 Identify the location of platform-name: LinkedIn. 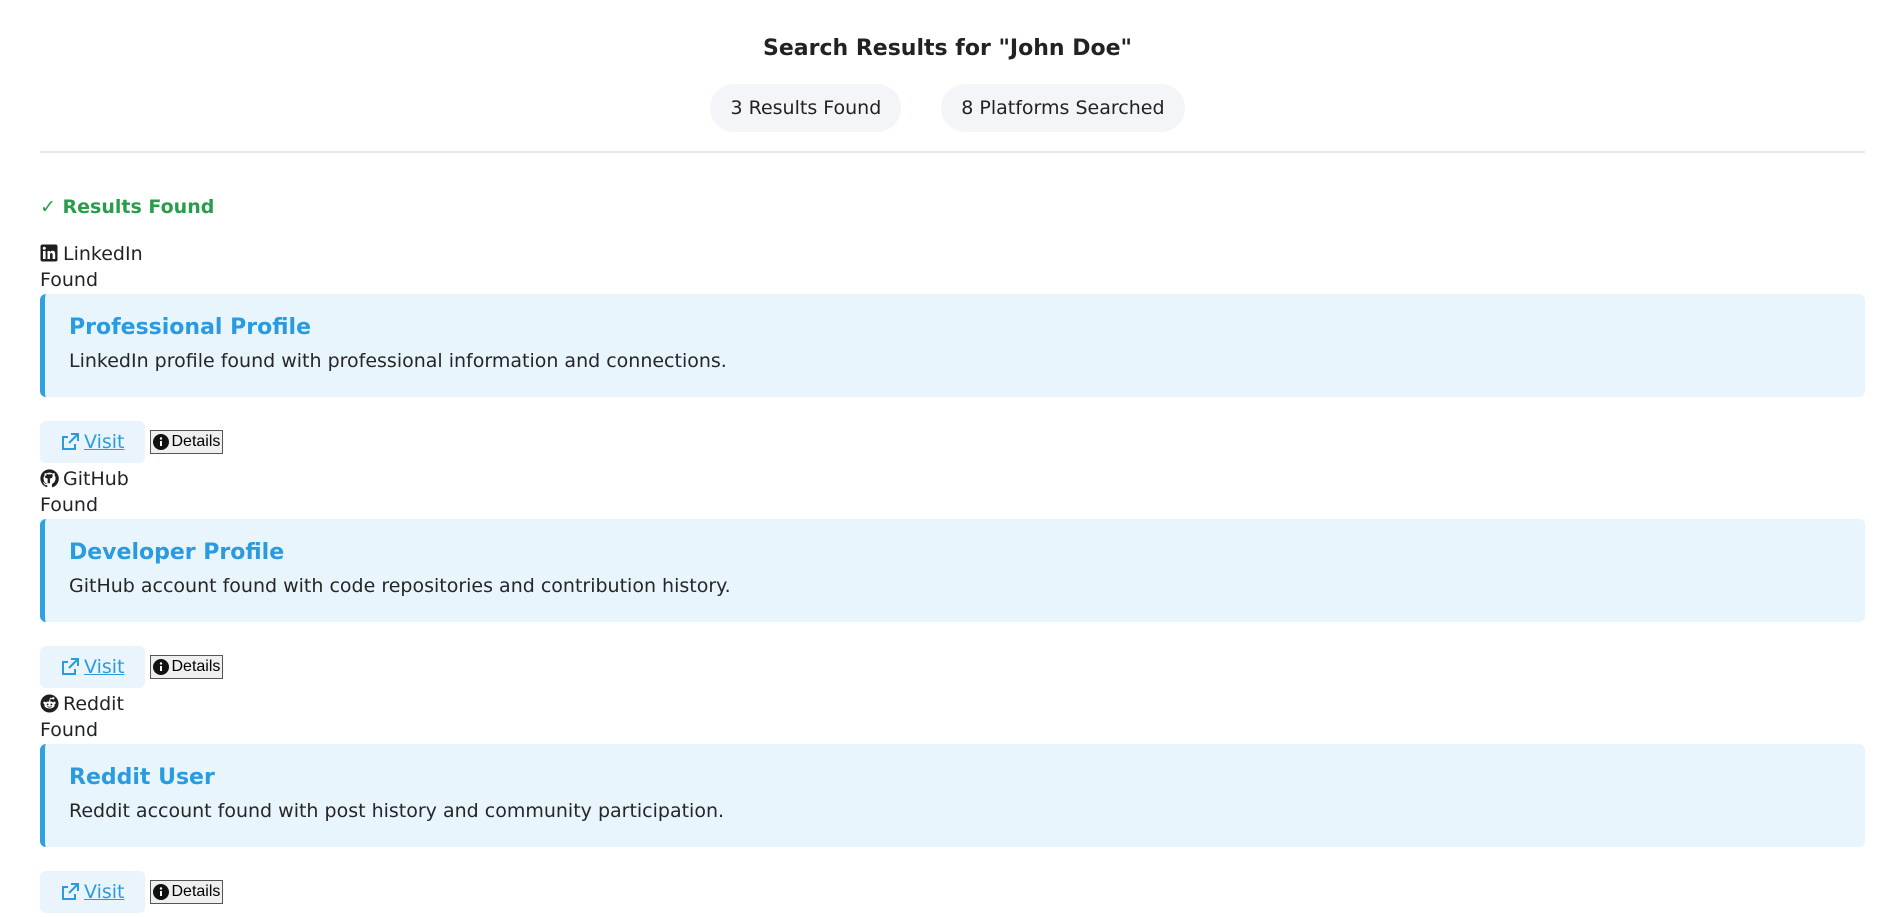
(103, 254).